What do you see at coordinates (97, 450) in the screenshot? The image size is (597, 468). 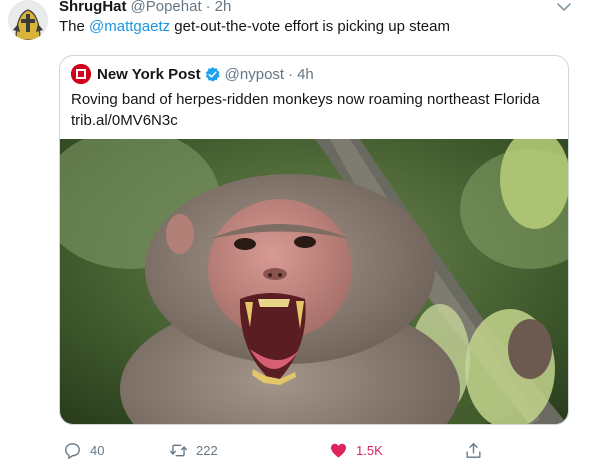 I see `reply-count: 40` at bounding box center [97, 450].